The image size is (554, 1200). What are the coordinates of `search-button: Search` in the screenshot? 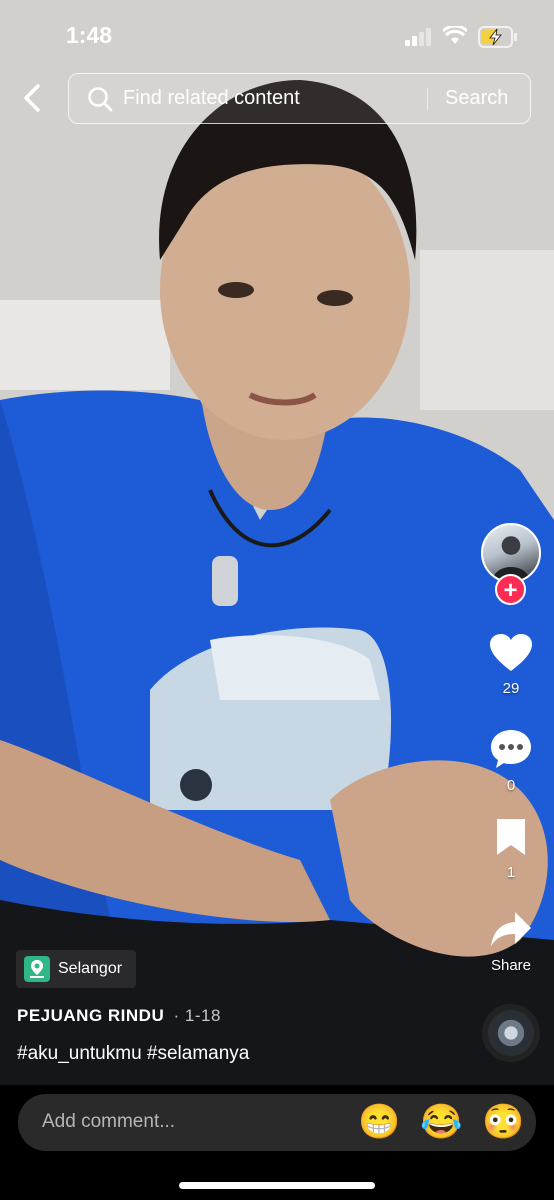 It's located at (476, 98).